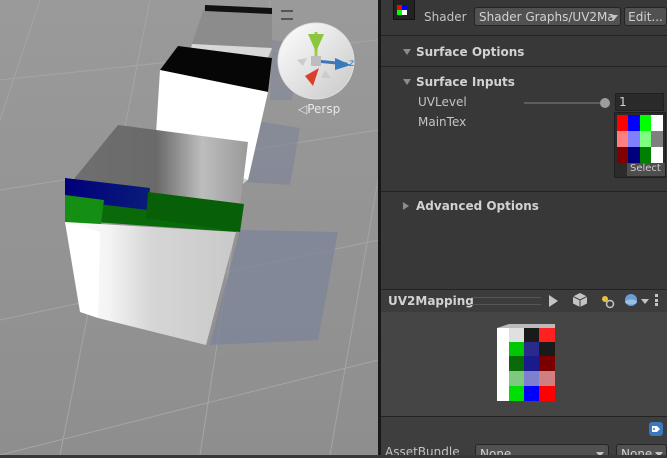  What do you see at coordinates (639, 102) in the screenshot?
I see `uvlevel-input: 1` at bounding box center [639, 102].